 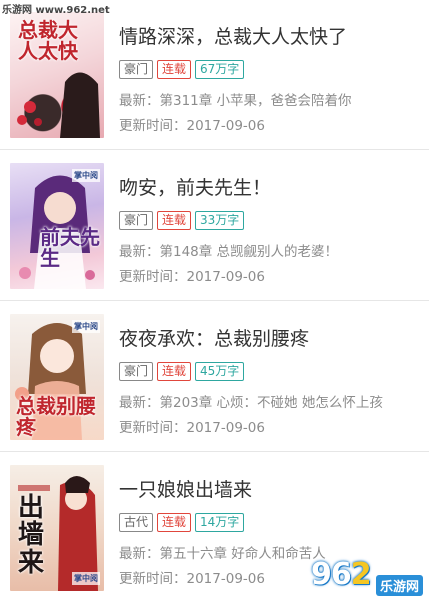 What do you see at coordinates (136, 522) in the screenshot?
I see `genre-tag: 古代` at bounding box center [136, 522].